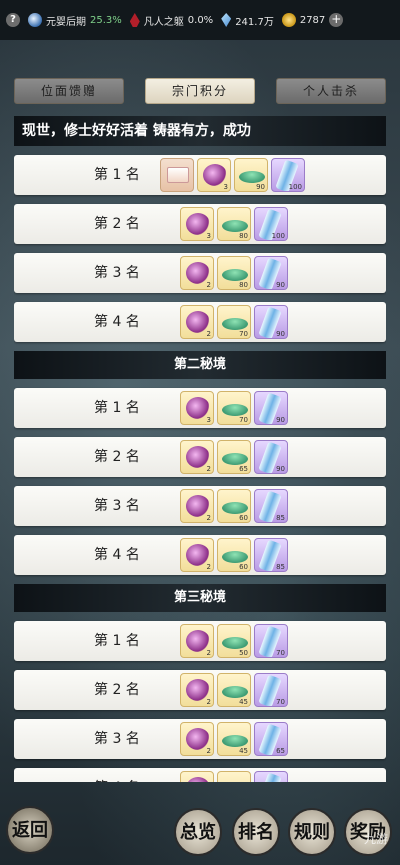  Describe the element at coordinates (106, 20) in the screenshot. I see `realm-percent: 25.3%` at that location.